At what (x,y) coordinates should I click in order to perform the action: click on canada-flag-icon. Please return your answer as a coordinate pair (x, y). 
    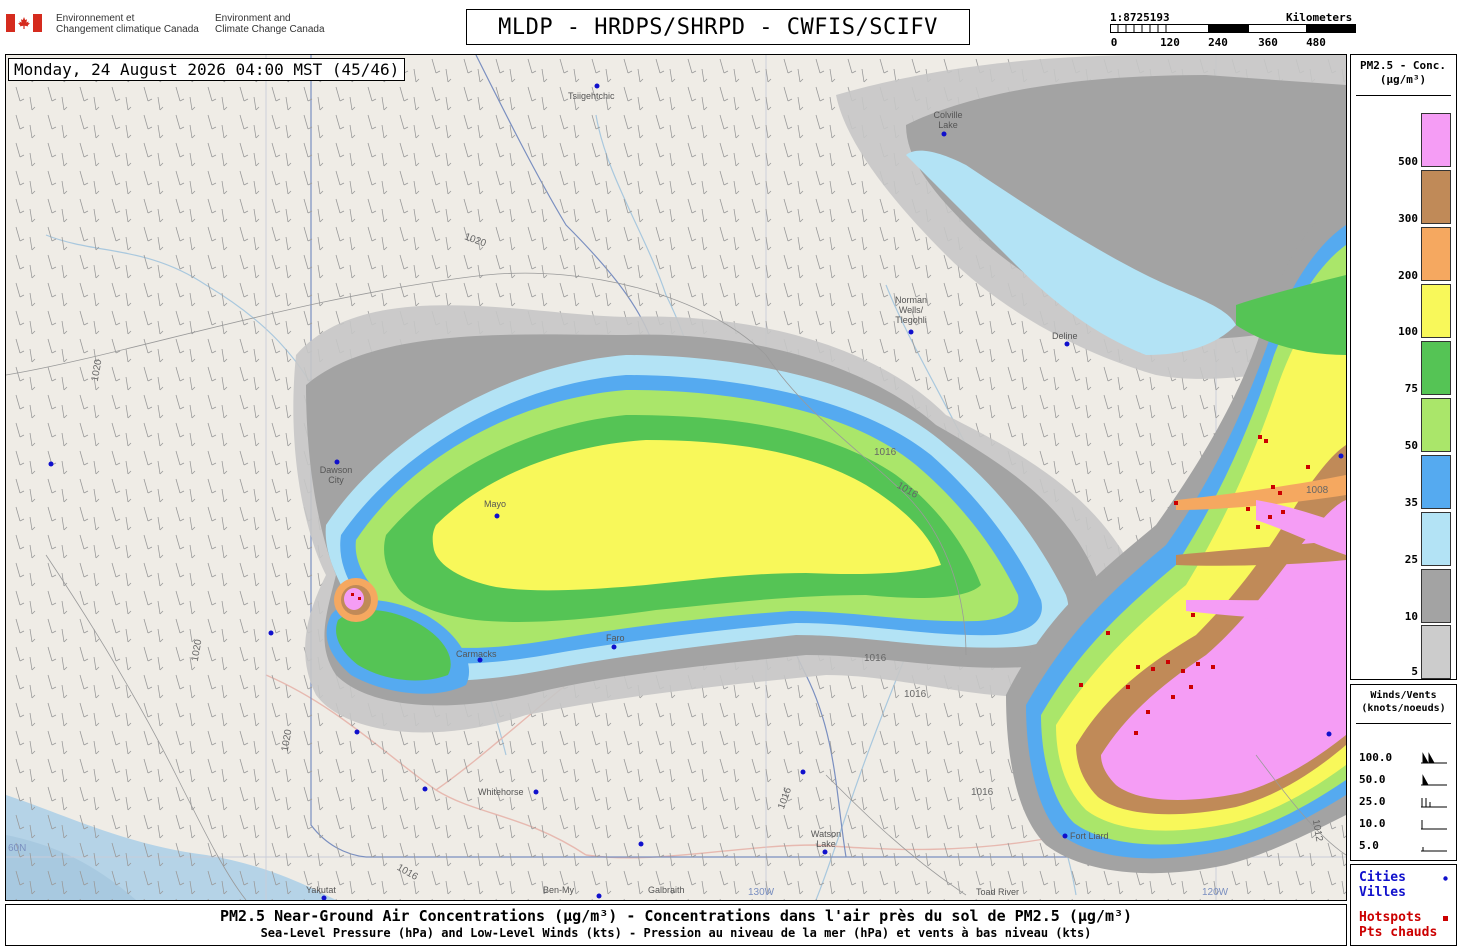
    Looking at the image, I should click on (24, 23).